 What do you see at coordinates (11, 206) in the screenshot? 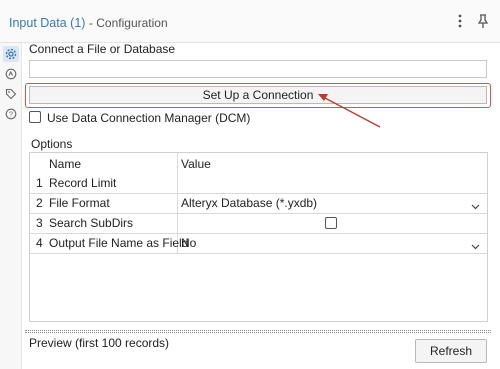
I see `side-toolbar: ?` at bounding box center [11, 206].